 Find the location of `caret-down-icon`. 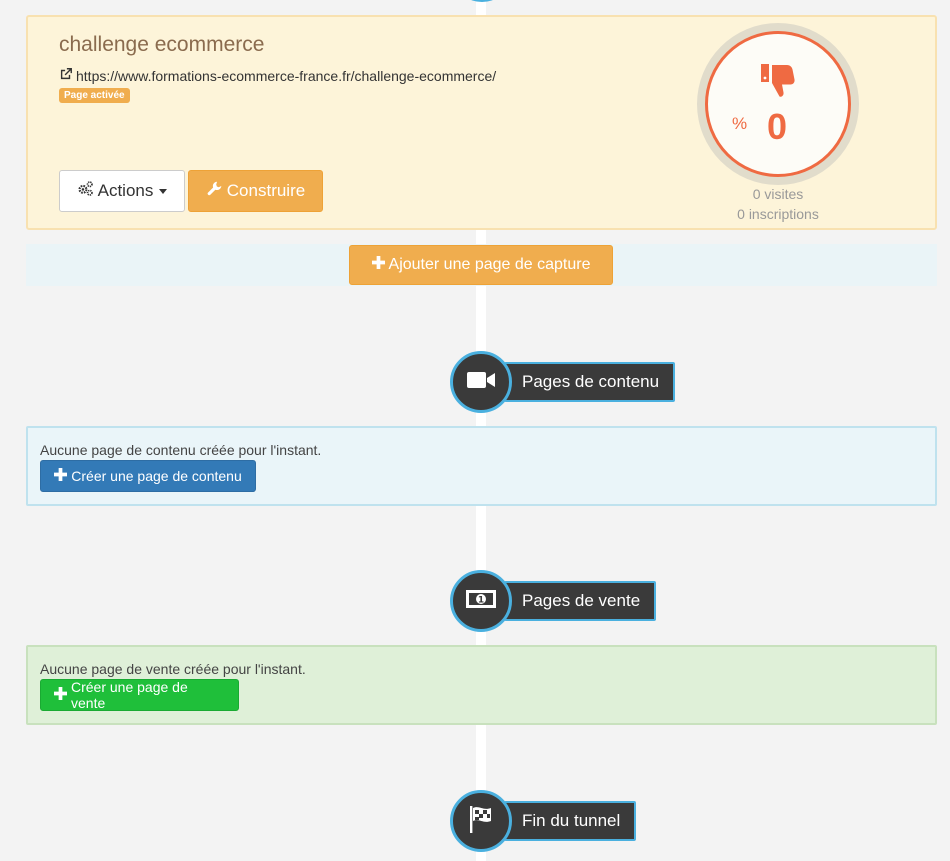

caret-down-icon is located at coordinates (163, 191).